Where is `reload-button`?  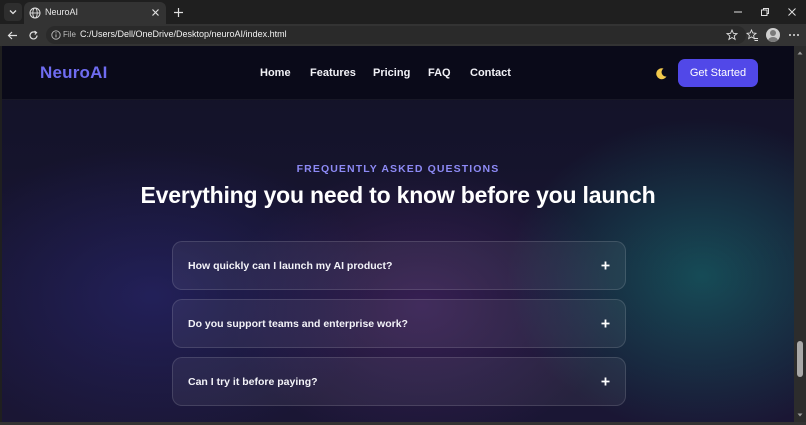
reload-button is located at coordinates (33, 35).